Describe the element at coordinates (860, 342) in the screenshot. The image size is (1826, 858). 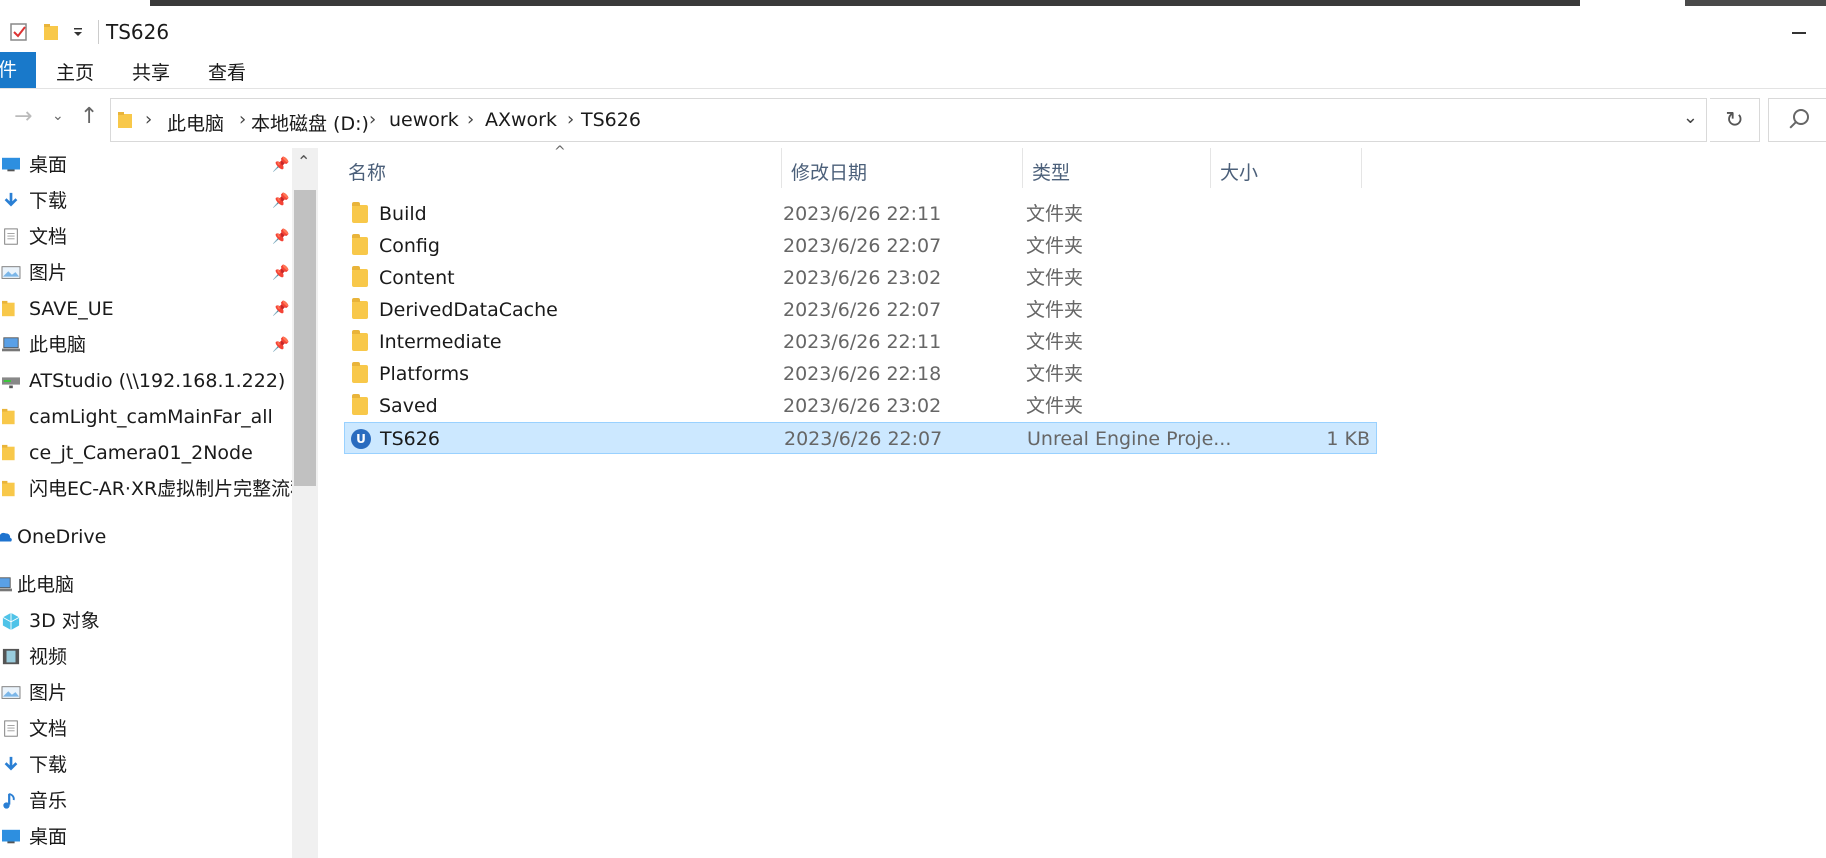
I see `file-row: Intermediate 2023/6/26 22:11 文件夹` at that location.